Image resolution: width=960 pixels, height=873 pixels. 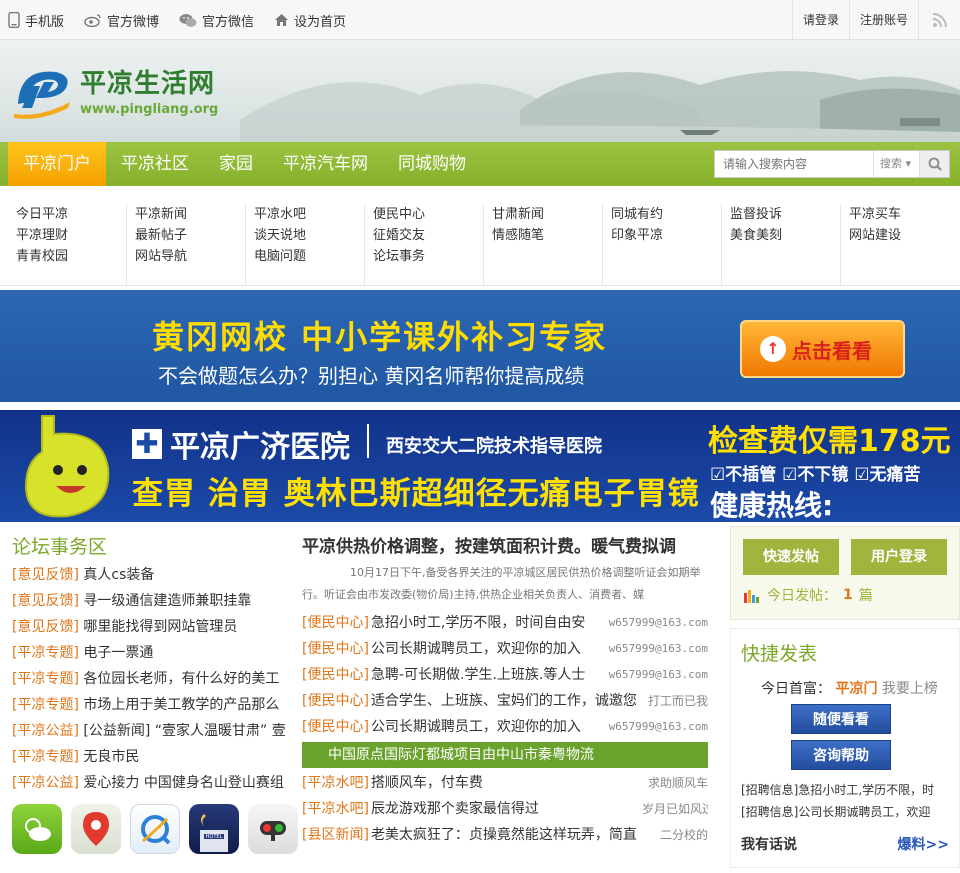 What do you see at coordinates (484, 623) in the screenshot?
I see `item-title: 急招小时工,学历不限，时间自由安` at bounding box center [484, 623].